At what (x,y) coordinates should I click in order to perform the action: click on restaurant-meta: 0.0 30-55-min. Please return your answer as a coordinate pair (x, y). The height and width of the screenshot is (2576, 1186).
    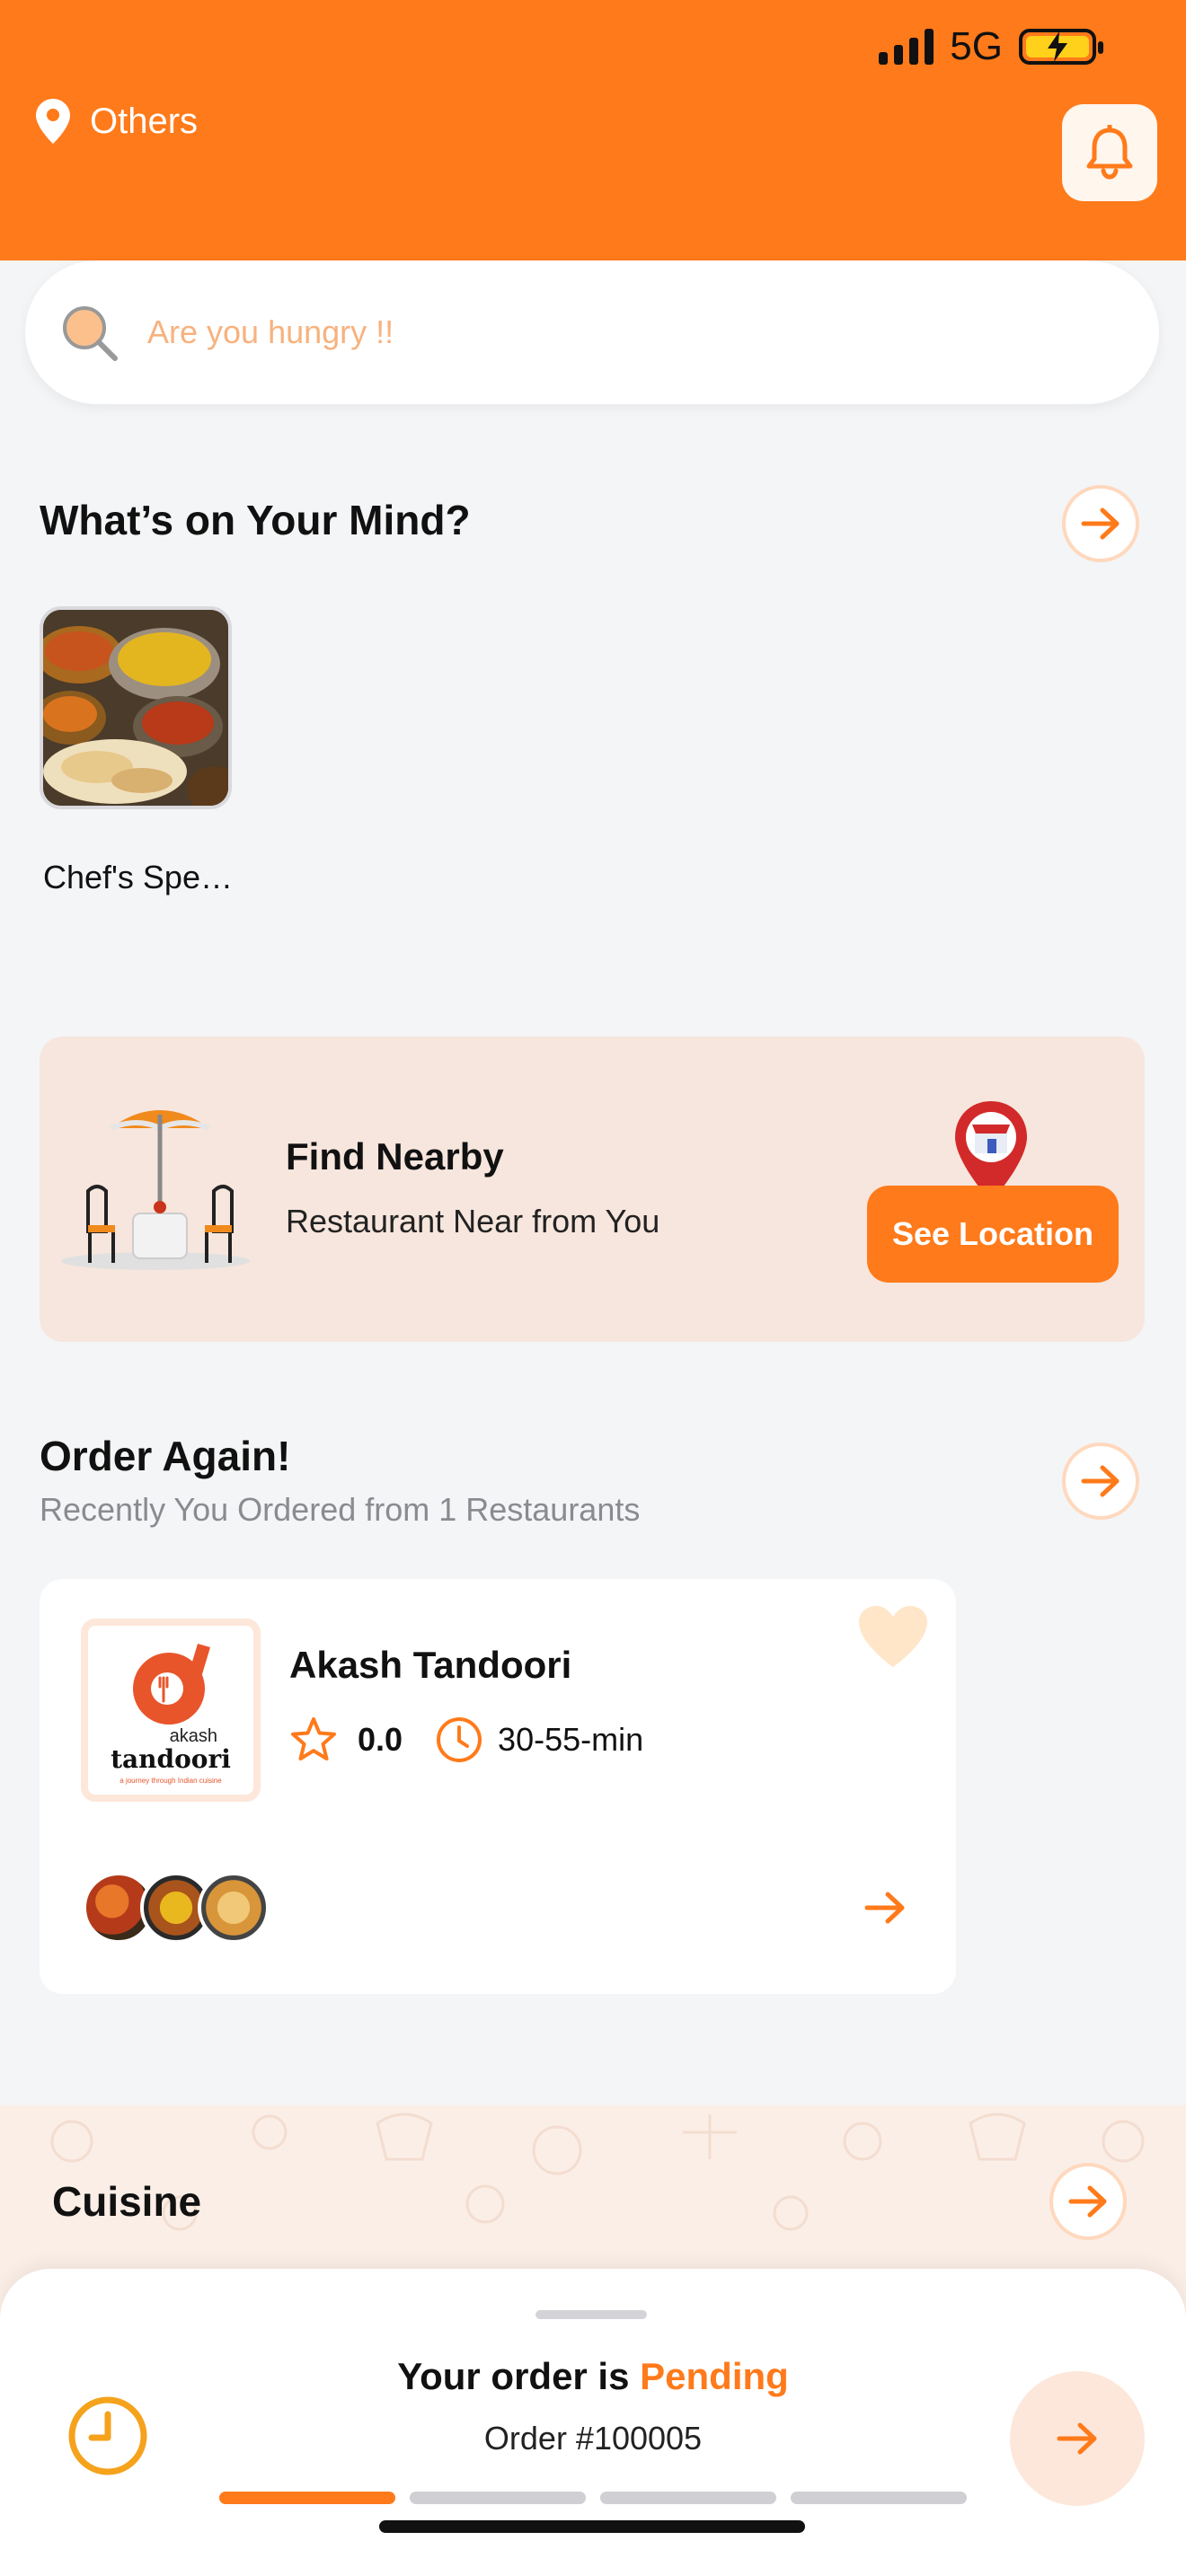
    Looking at the image, I should click on (466, 1740).